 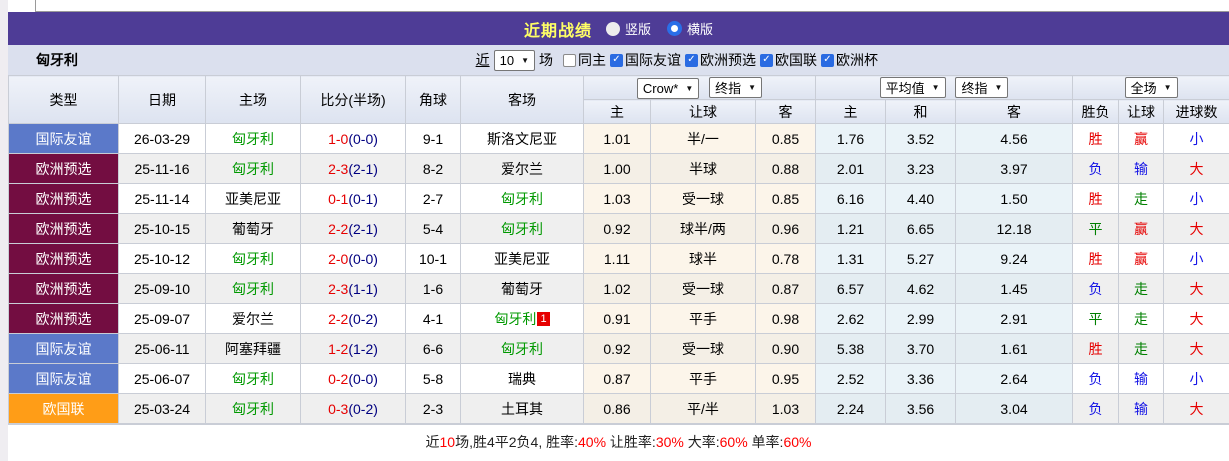 What do you see at coordinates (353, 99) in the screenshot?
I see `header-score: 比分(半场)` at bounding box center [353, 99].